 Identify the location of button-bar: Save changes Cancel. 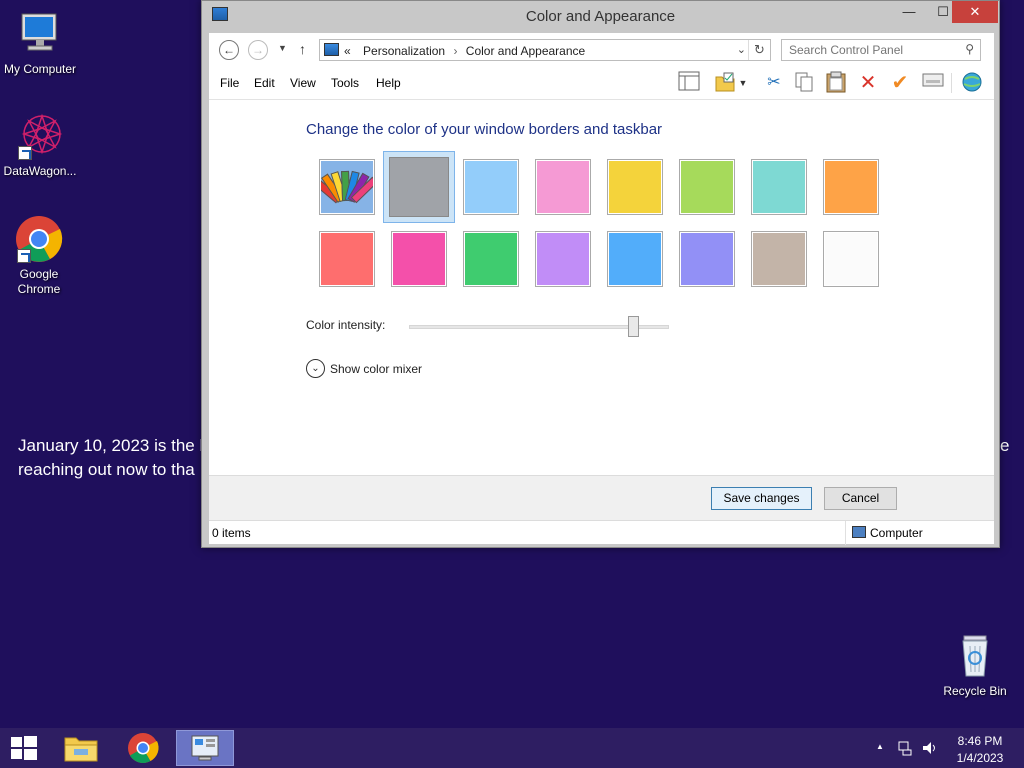
(601, 497).